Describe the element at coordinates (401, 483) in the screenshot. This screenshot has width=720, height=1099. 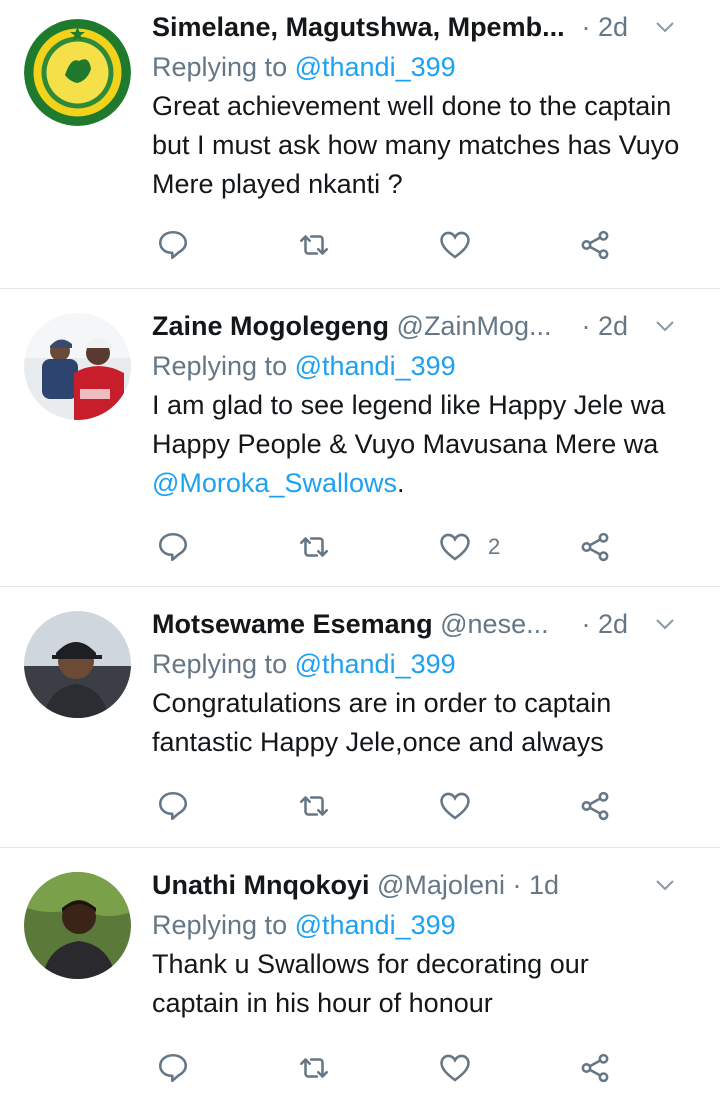
I see `tweet-text-end: .` at that location.